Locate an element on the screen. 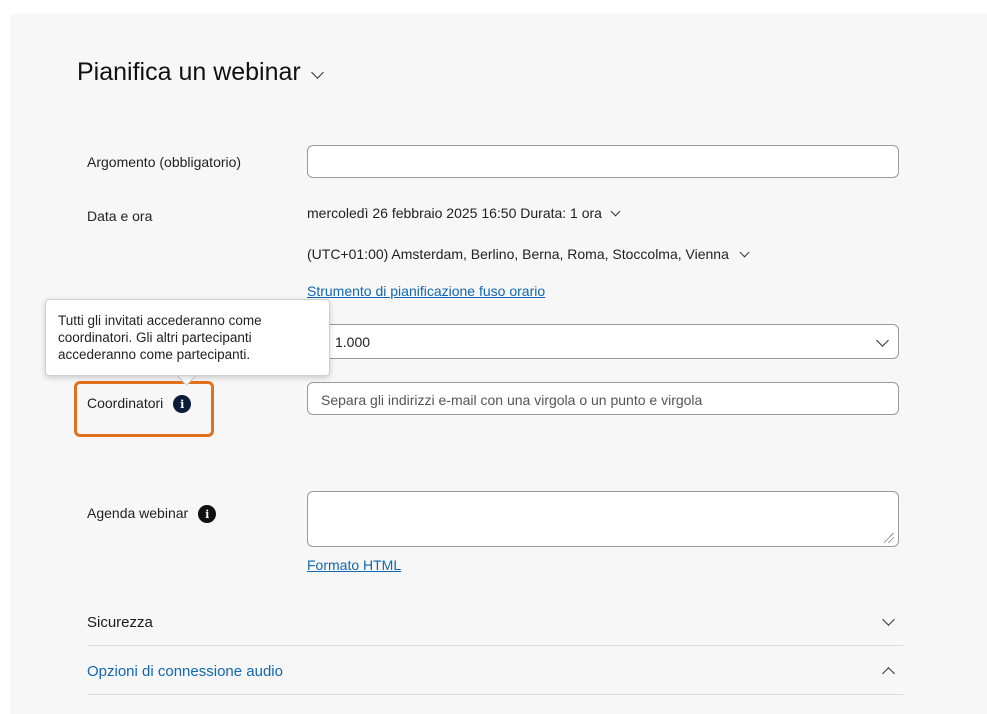 The height and width of the screenshot is (714, 987). cohosts-label: Coordinatori is located at coordinates (125, 403).